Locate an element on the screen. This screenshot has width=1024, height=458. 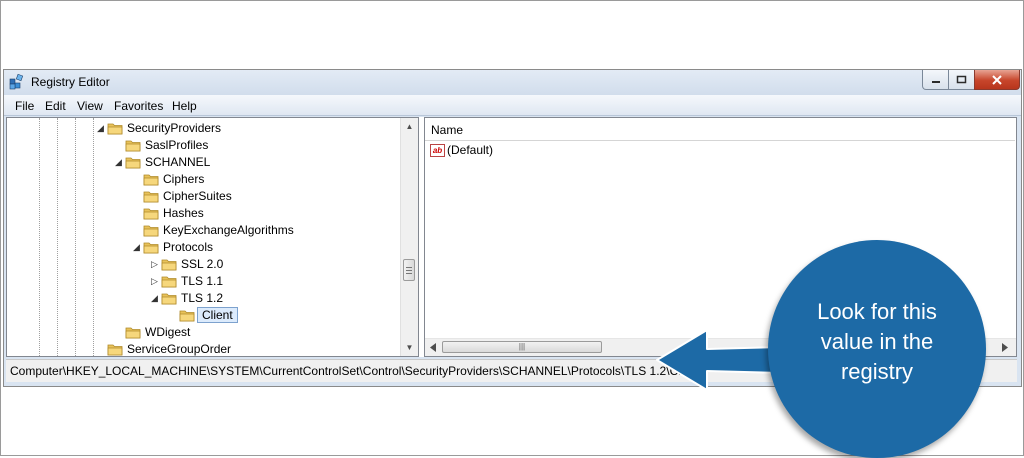
maximize-button is located at coordinates (961, 80).